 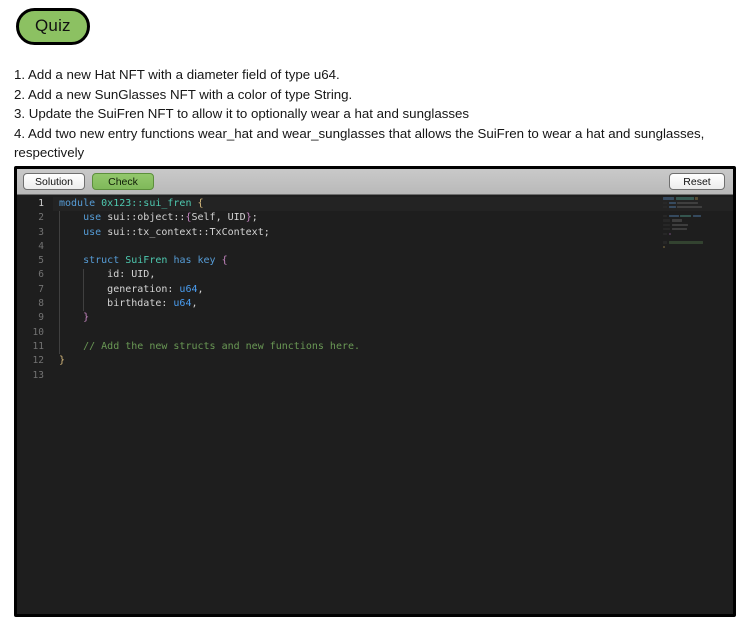 What do you see at coordinates (146, 261) in the screenshot?
I see `code-token: SuiFren` at bounding box center [146, 261].